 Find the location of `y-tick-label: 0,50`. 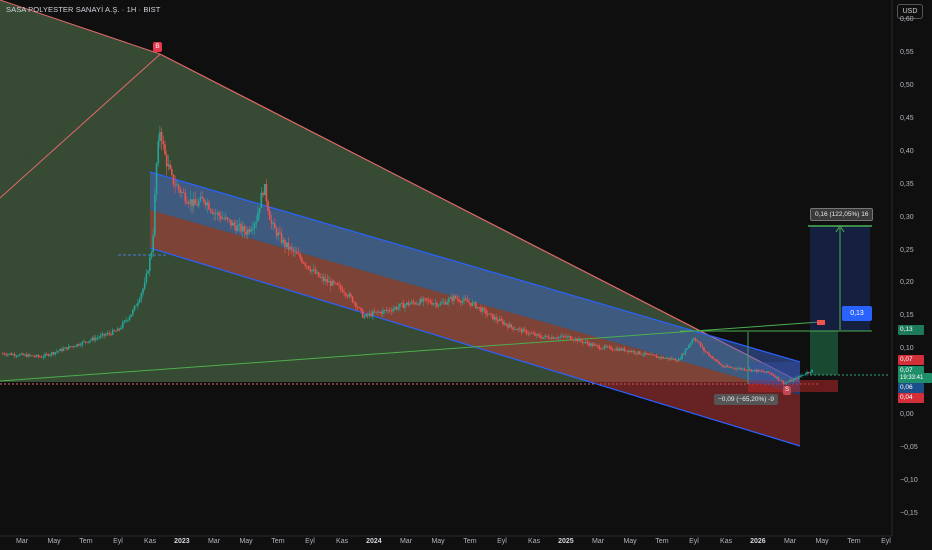

y-tick-label: 0,50 is located at coordinates (907, 85).